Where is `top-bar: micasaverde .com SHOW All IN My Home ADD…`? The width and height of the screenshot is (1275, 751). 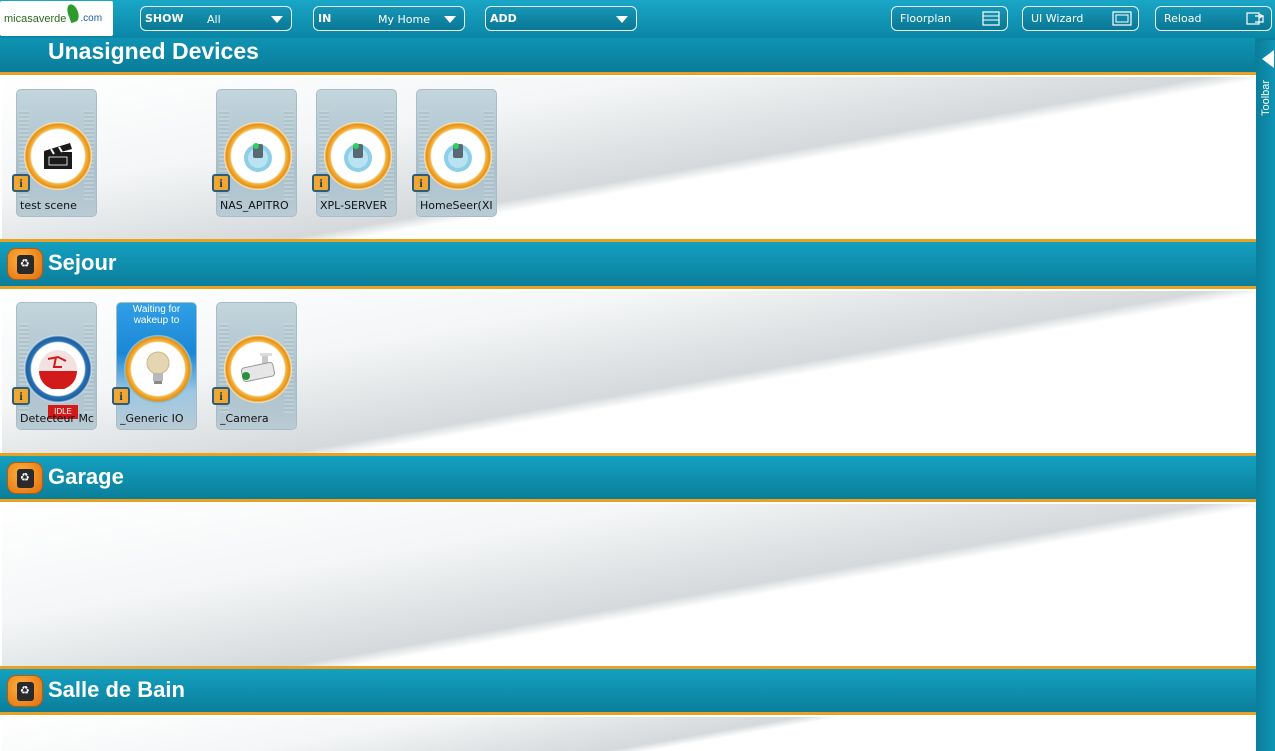
top-bar: micasaverde .com SHOW All IN My Home ADD… is located at coordinates (637, 19).